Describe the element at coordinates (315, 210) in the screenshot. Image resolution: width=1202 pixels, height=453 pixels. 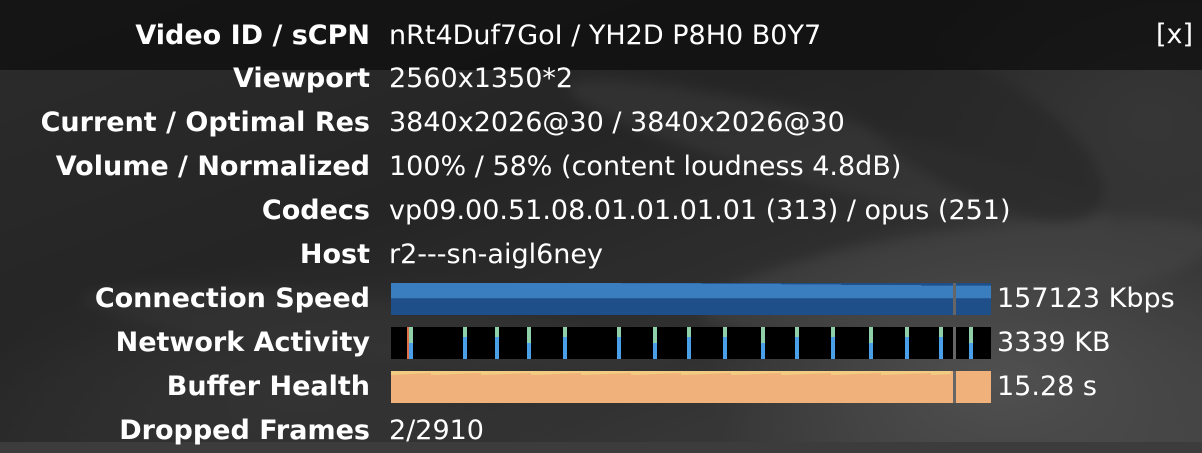
I see `codecs-label: Codecs` at that location.